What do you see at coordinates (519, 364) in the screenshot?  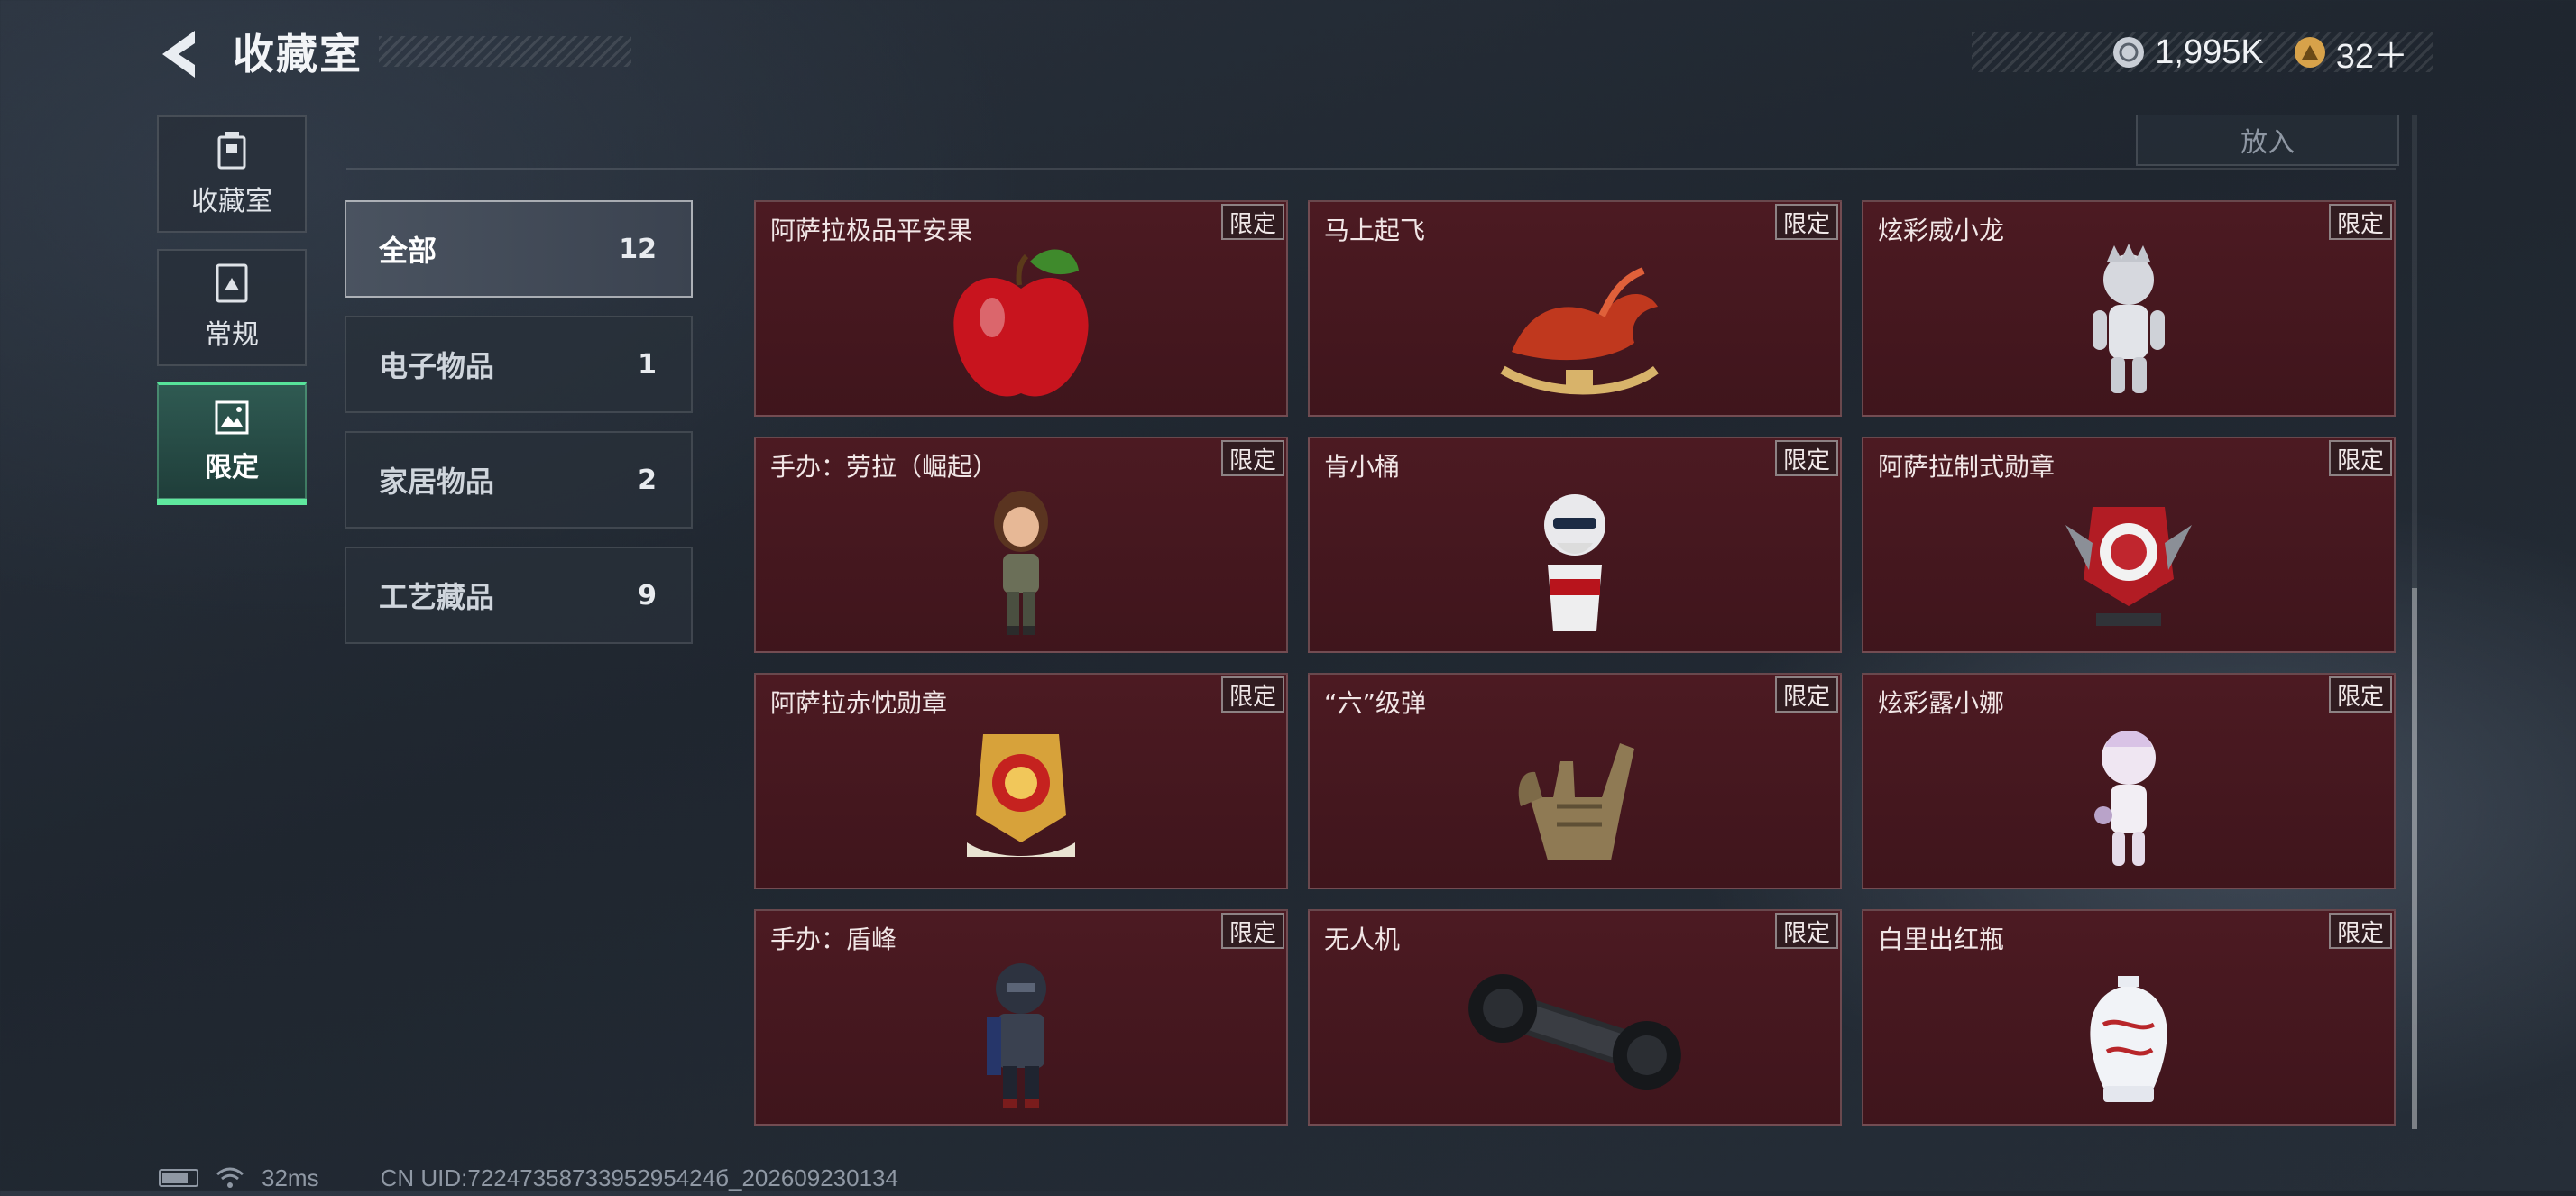 I see `category-electronics: 电子物品 1` at bounding box center [519, 364].